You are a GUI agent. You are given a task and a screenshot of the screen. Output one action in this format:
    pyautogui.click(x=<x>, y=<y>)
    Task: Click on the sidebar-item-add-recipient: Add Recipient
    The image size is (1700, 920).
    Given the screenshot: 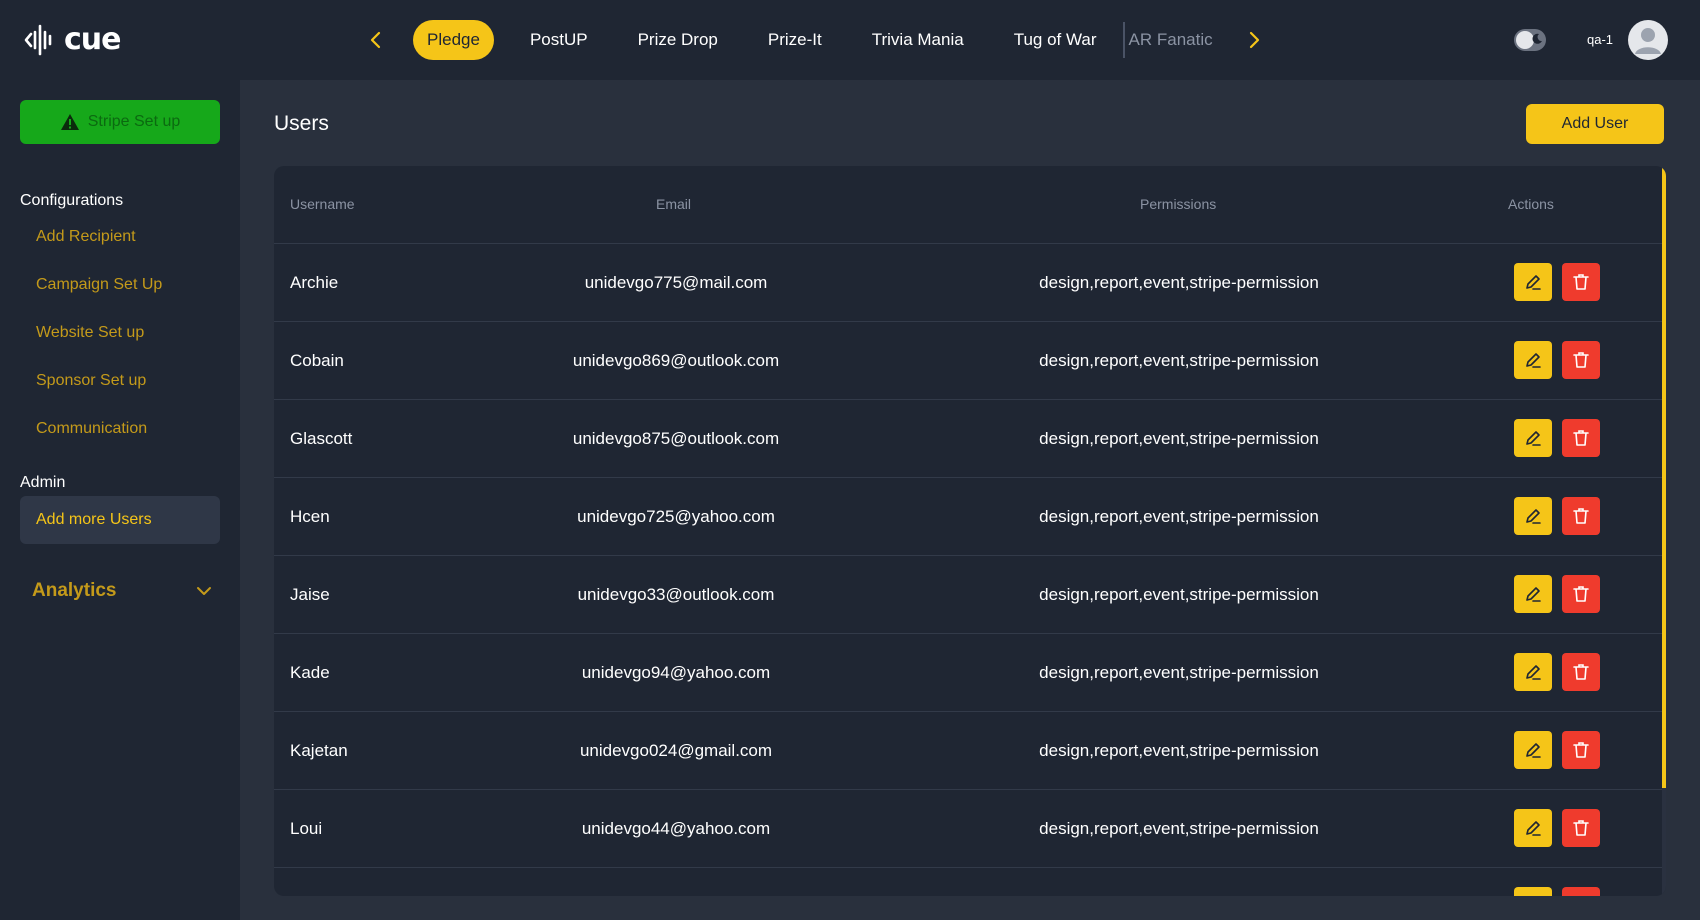 What is the action you would take?
    pyautogui.click(x=86, y=237)
    